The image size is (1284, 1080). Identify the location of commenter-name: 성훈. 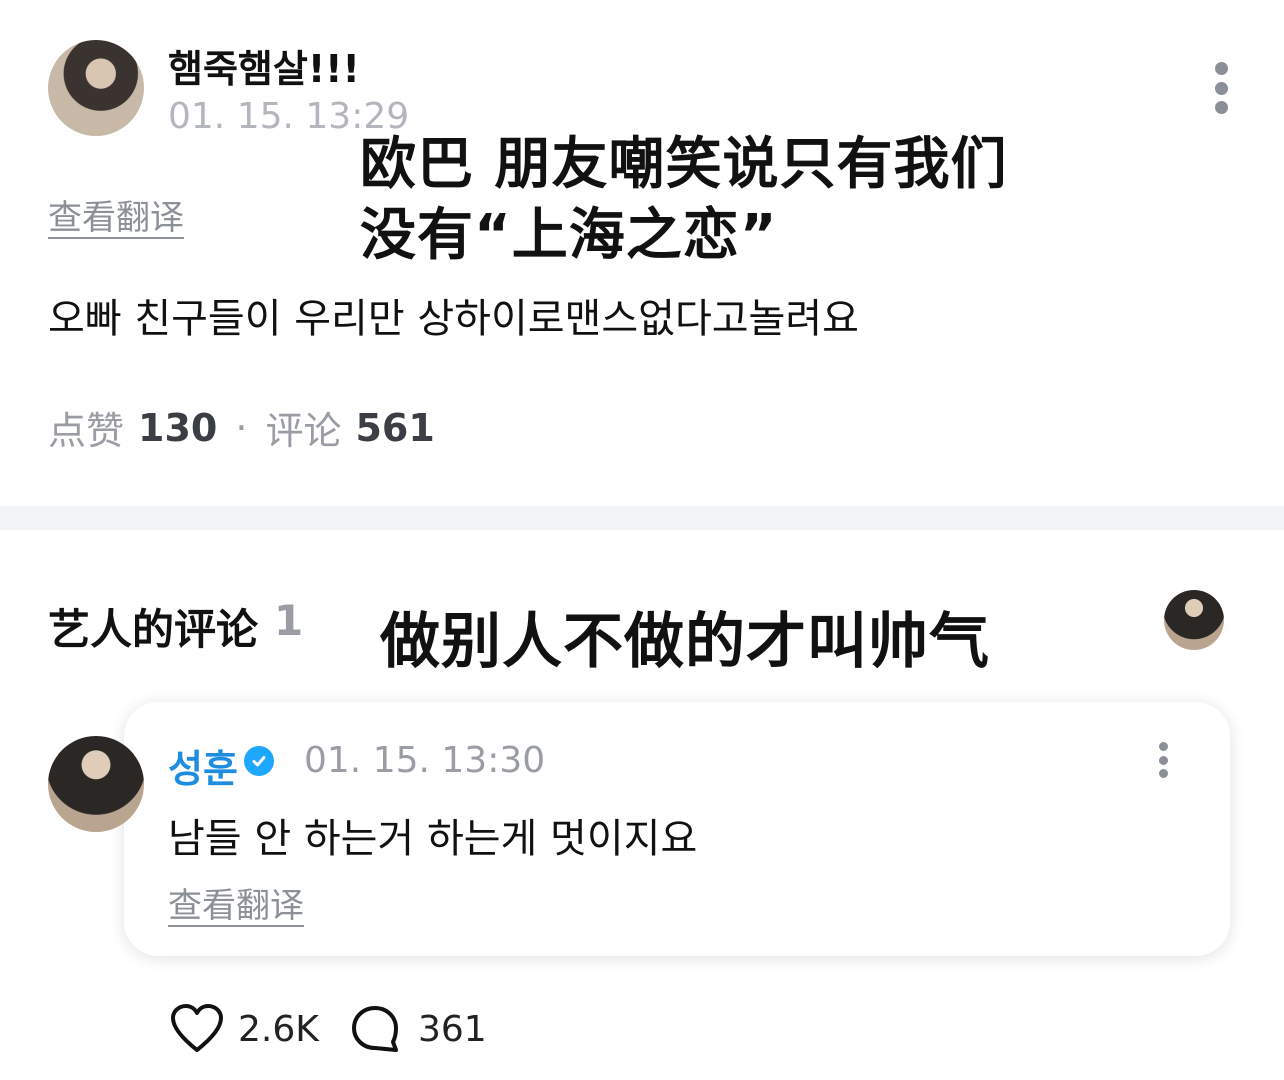
(203, 765).